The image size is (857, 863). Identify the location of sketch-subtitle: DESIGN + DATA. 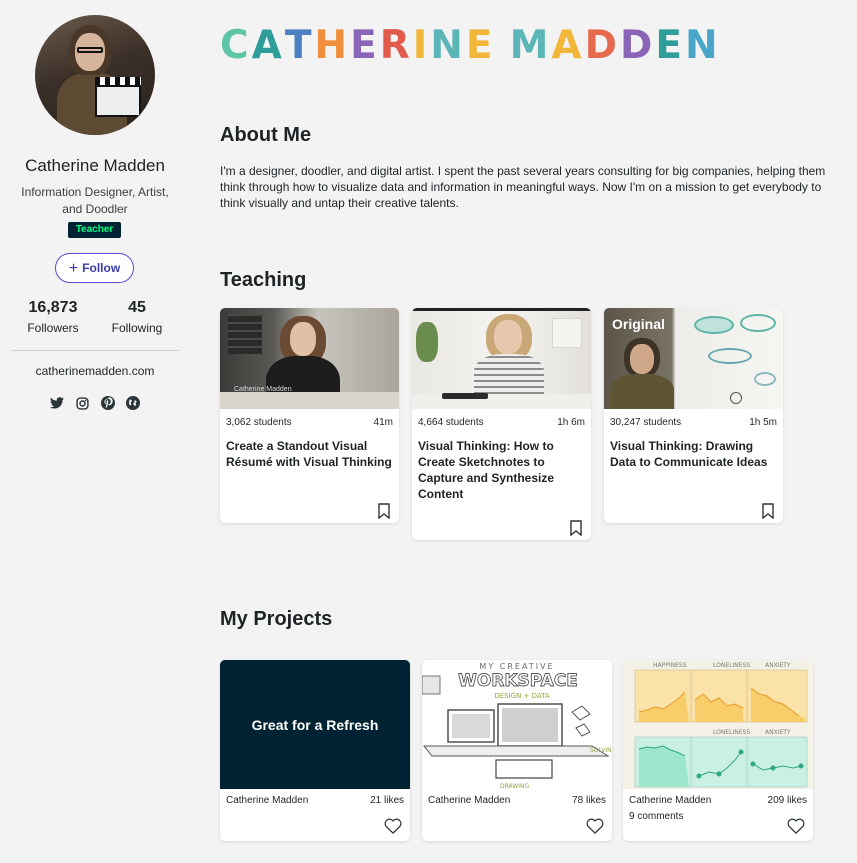
(522, 696).